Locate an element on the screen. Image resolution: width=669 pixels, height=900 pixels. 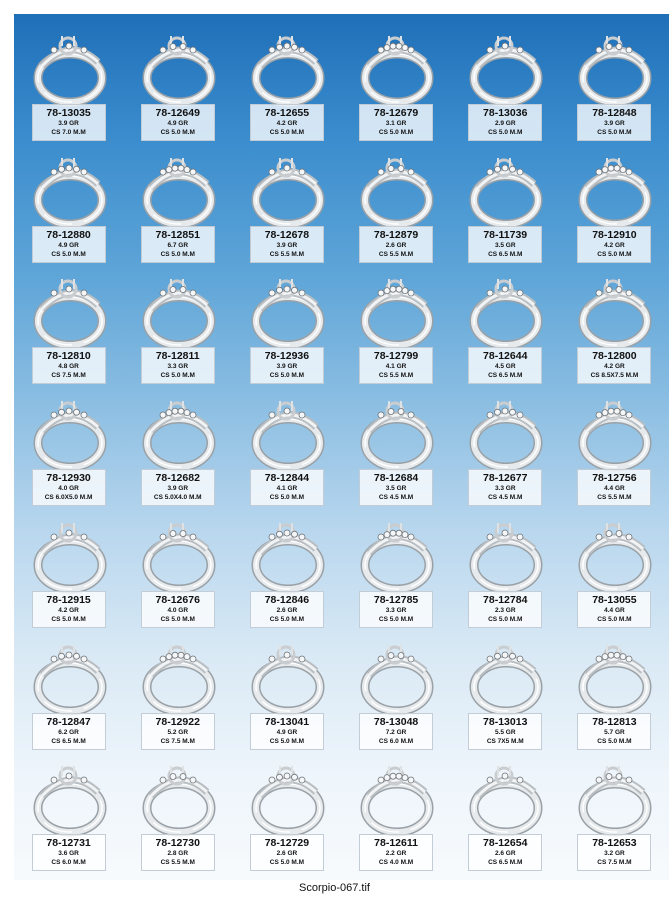
ring-item: 78-11739 3.5 GR CS 6.5 M.M is located at coordinates (505, 201).